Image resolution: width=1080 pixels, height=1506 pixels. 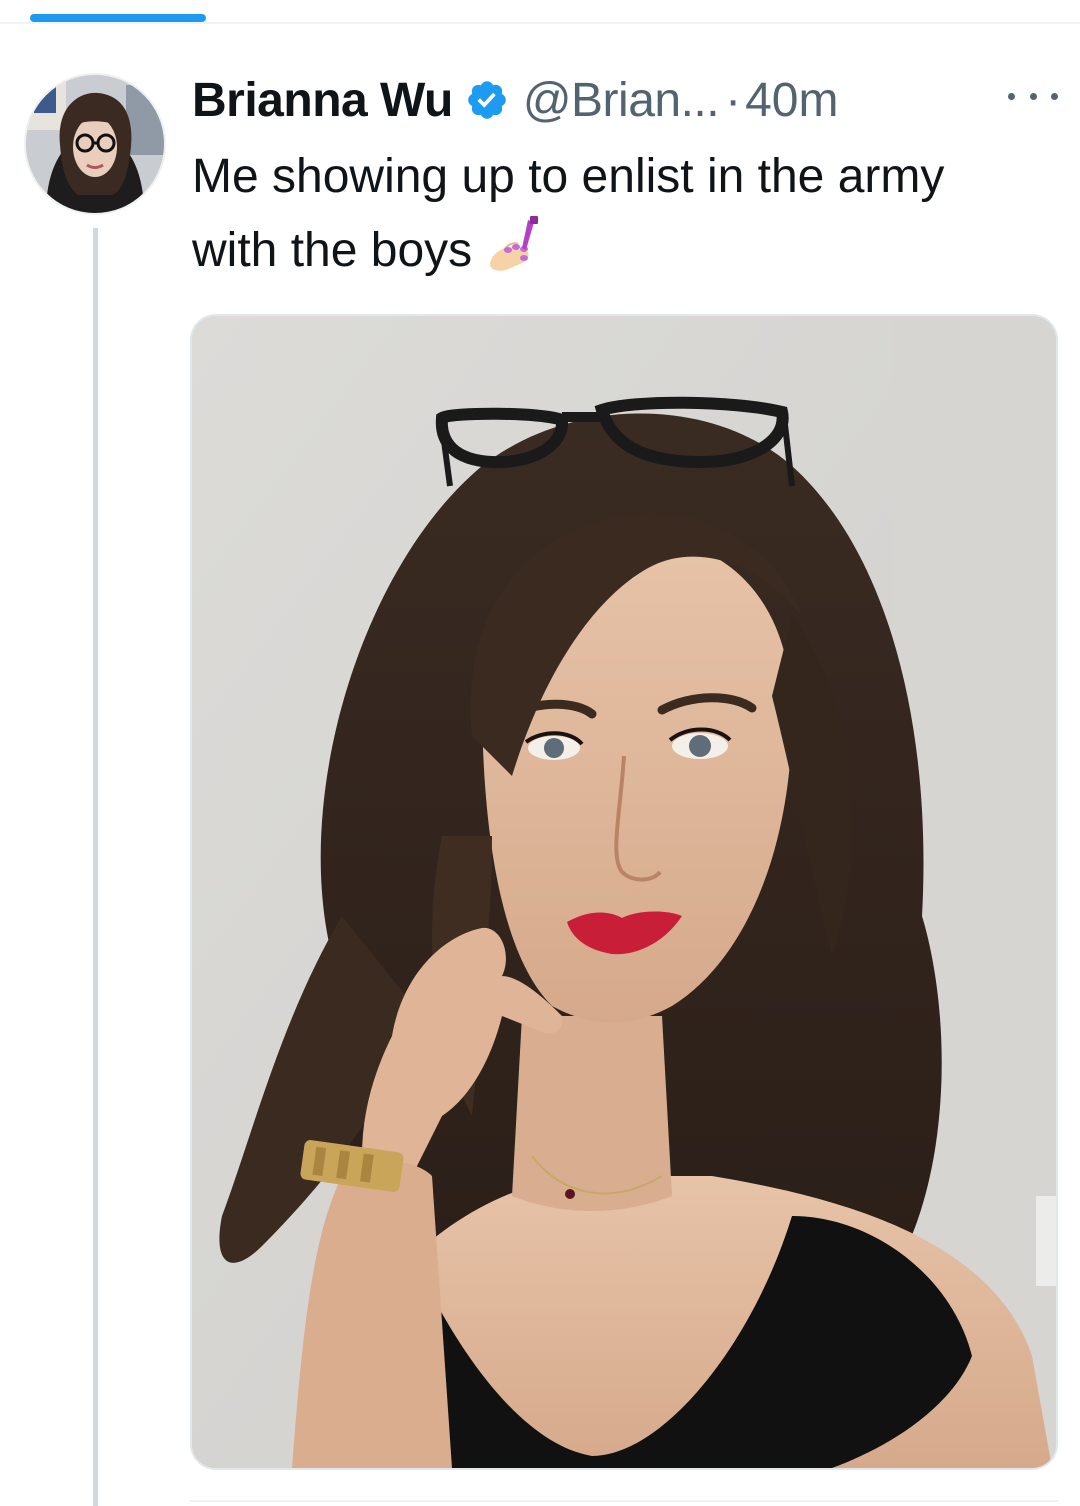 What do you see at coordinates (118, 18) in the screenshot?
I see `active-tab-indicator` at bounding box center [118, 18].